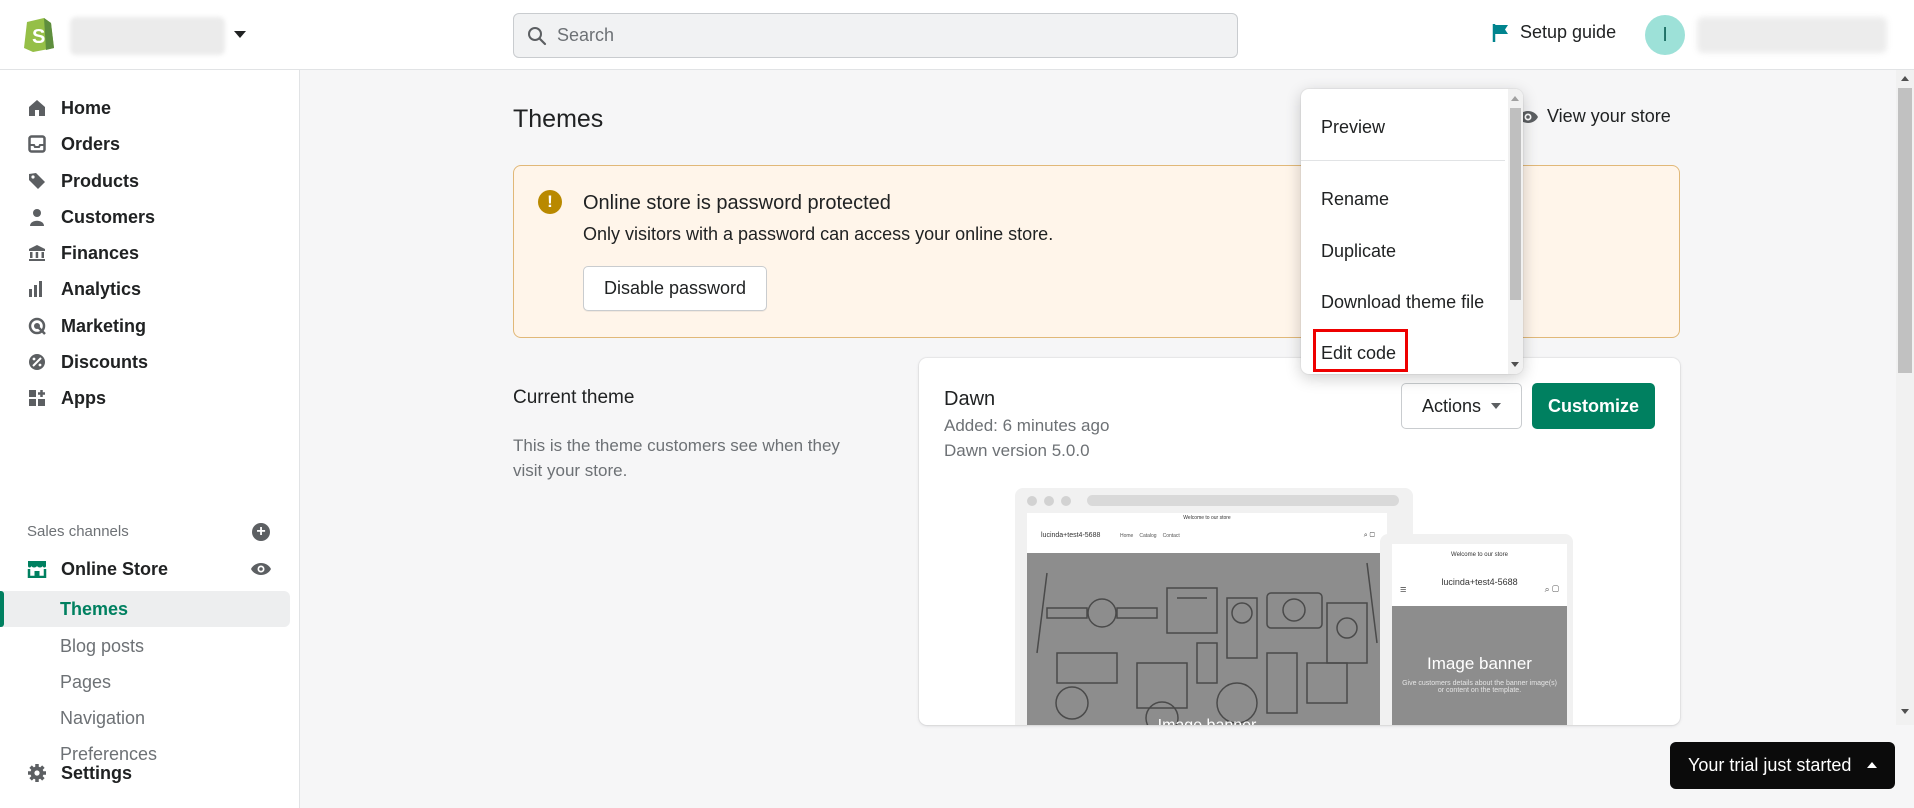  Describe the element at coordinates (1369, 535) in the screenshot. I see `preview-header-icons: ⌕ ▢` at that location.